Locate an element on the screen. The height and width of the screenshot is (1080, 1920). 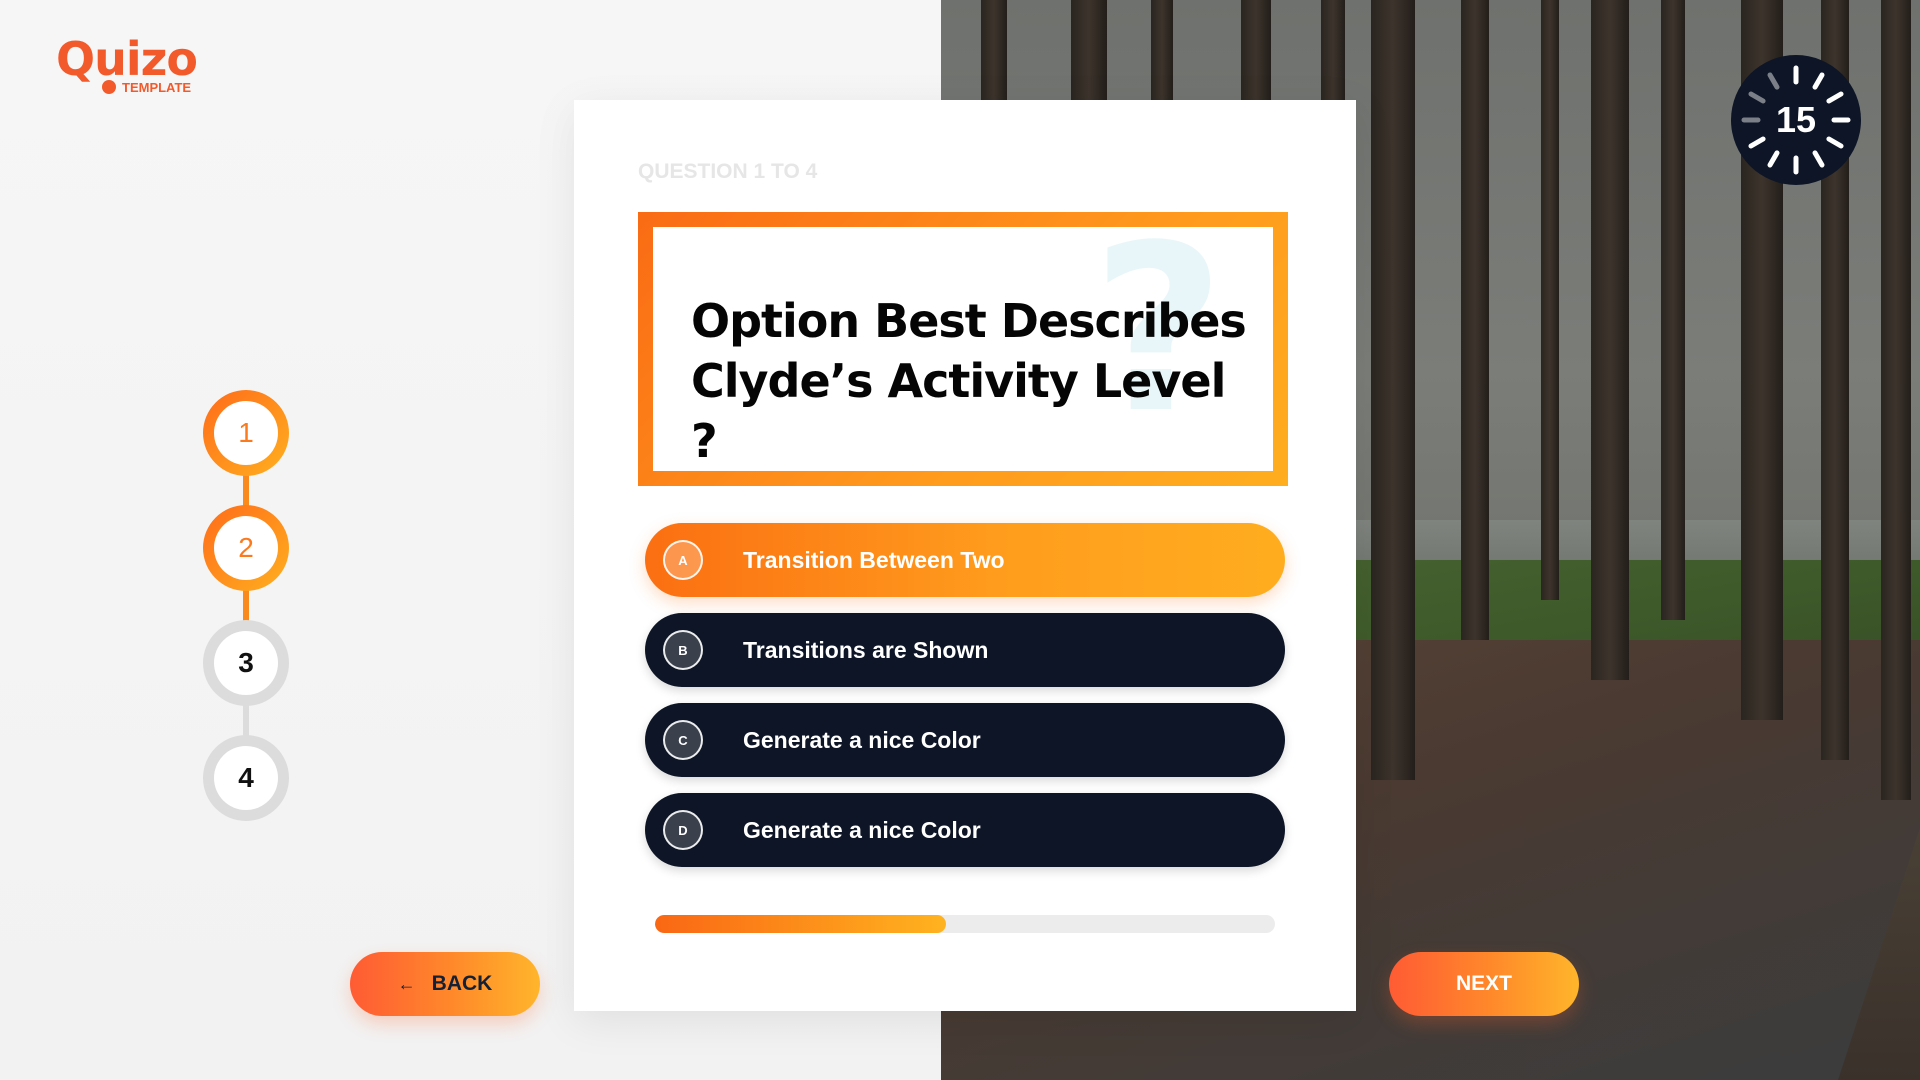
countdown-timer: 15 is located at coordinates (1796, 120).